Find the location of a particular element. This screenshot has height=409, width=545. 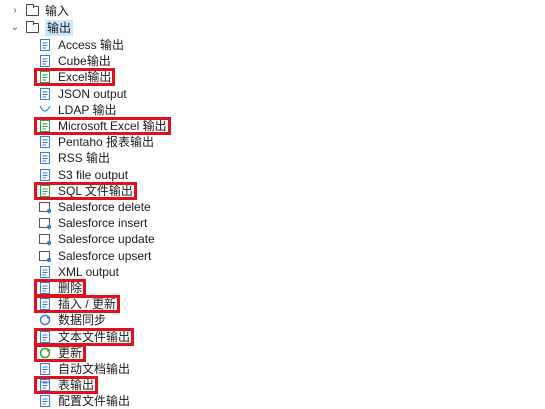

step-label: Salesforce upsert is located at coordinates (105, 255).